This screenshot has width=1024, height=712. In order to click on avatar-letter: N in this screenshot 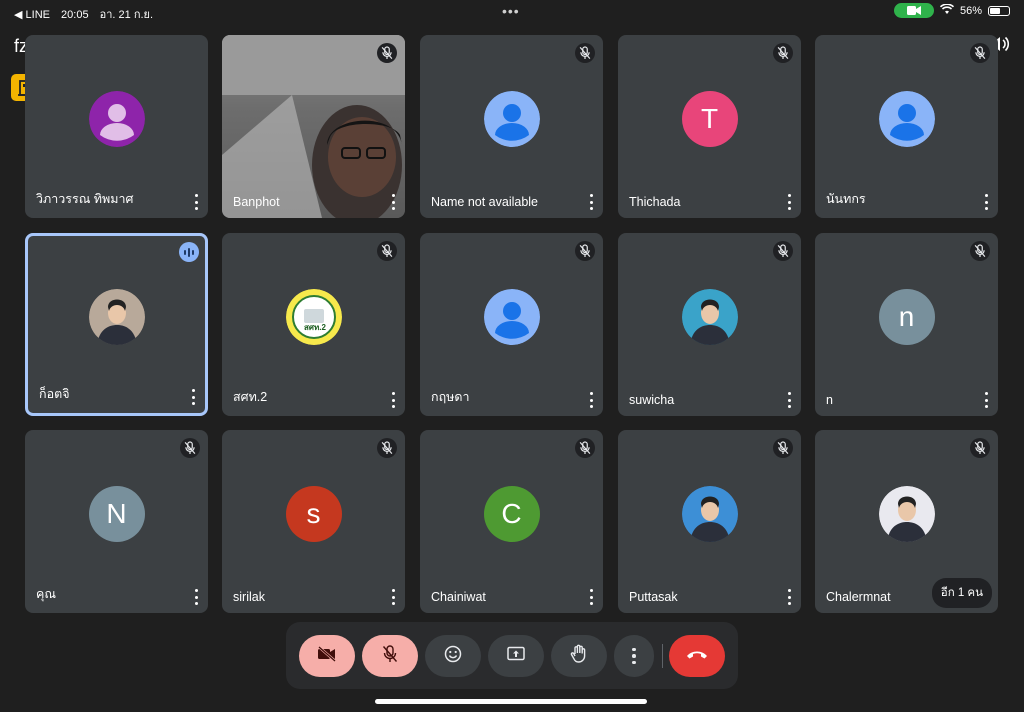, I will do `click(116, 513)`.